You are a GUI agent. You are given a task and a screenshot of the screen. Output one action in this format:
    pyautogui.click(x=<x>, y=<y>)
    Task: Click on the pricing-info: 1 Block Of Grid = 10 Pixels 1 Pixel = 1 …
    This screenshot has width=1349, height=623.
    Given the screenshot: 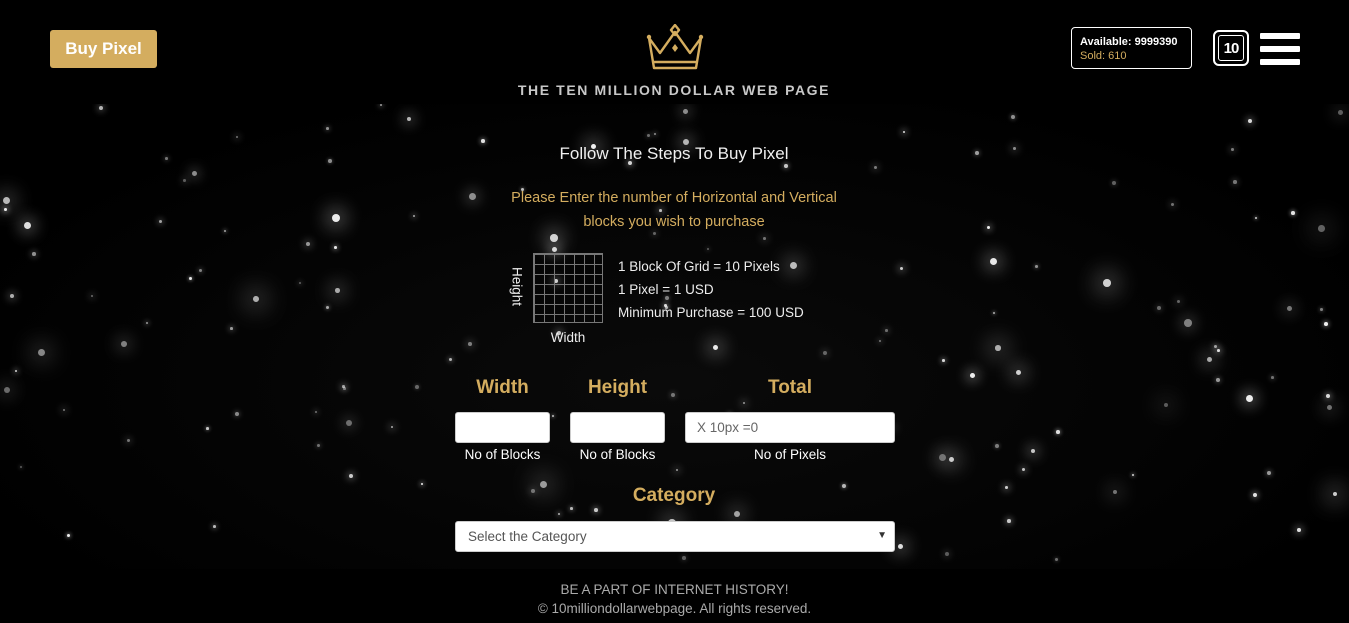 What is the action you would take?
    pyautogui.click(x=711, y=289)
    